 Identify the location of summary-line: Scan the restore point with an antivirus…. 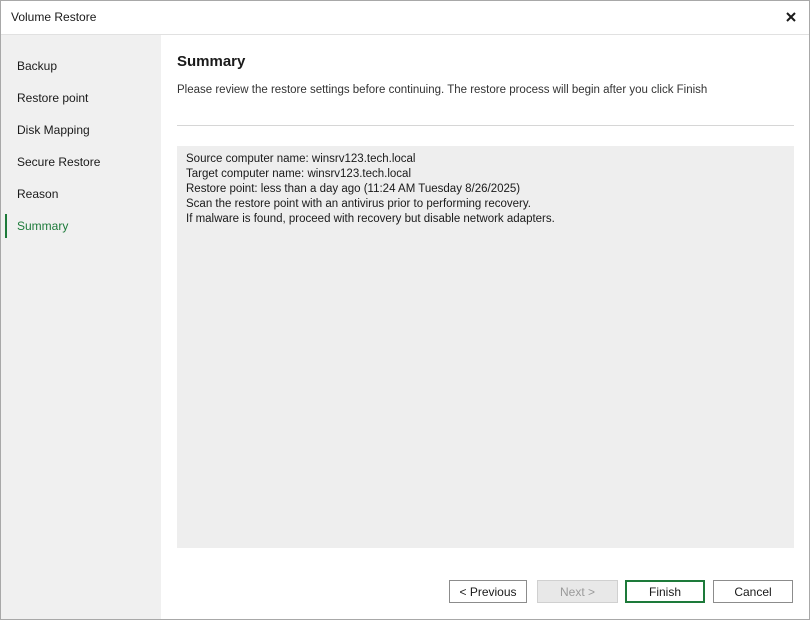
(358, 204).